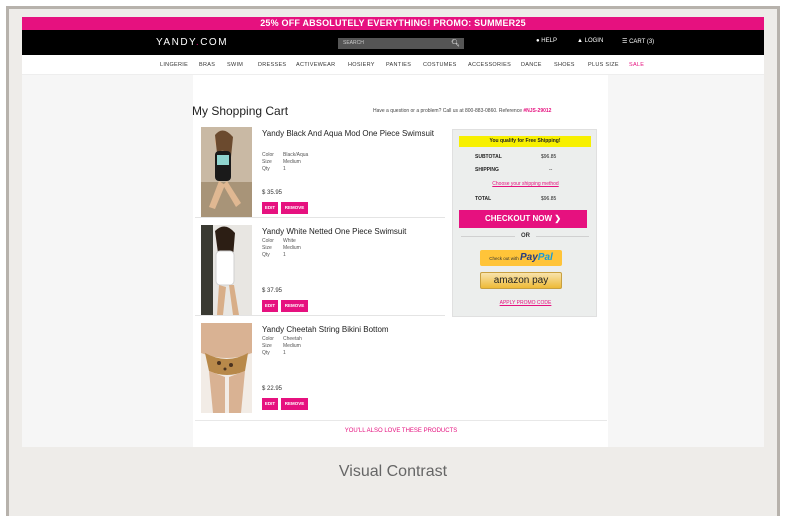 This screenshot has width=786, height=516. Describe the element at coordinates (537, 111) in the screenshot. I see `reference-number: #NJS-29012` at that location.